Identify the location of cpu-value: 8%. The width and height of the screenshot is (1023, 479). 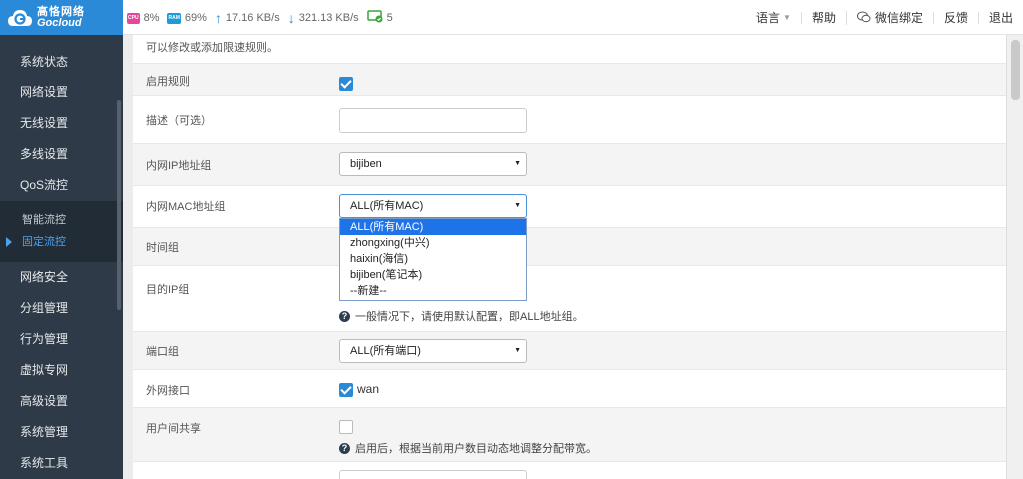
(151, 18).